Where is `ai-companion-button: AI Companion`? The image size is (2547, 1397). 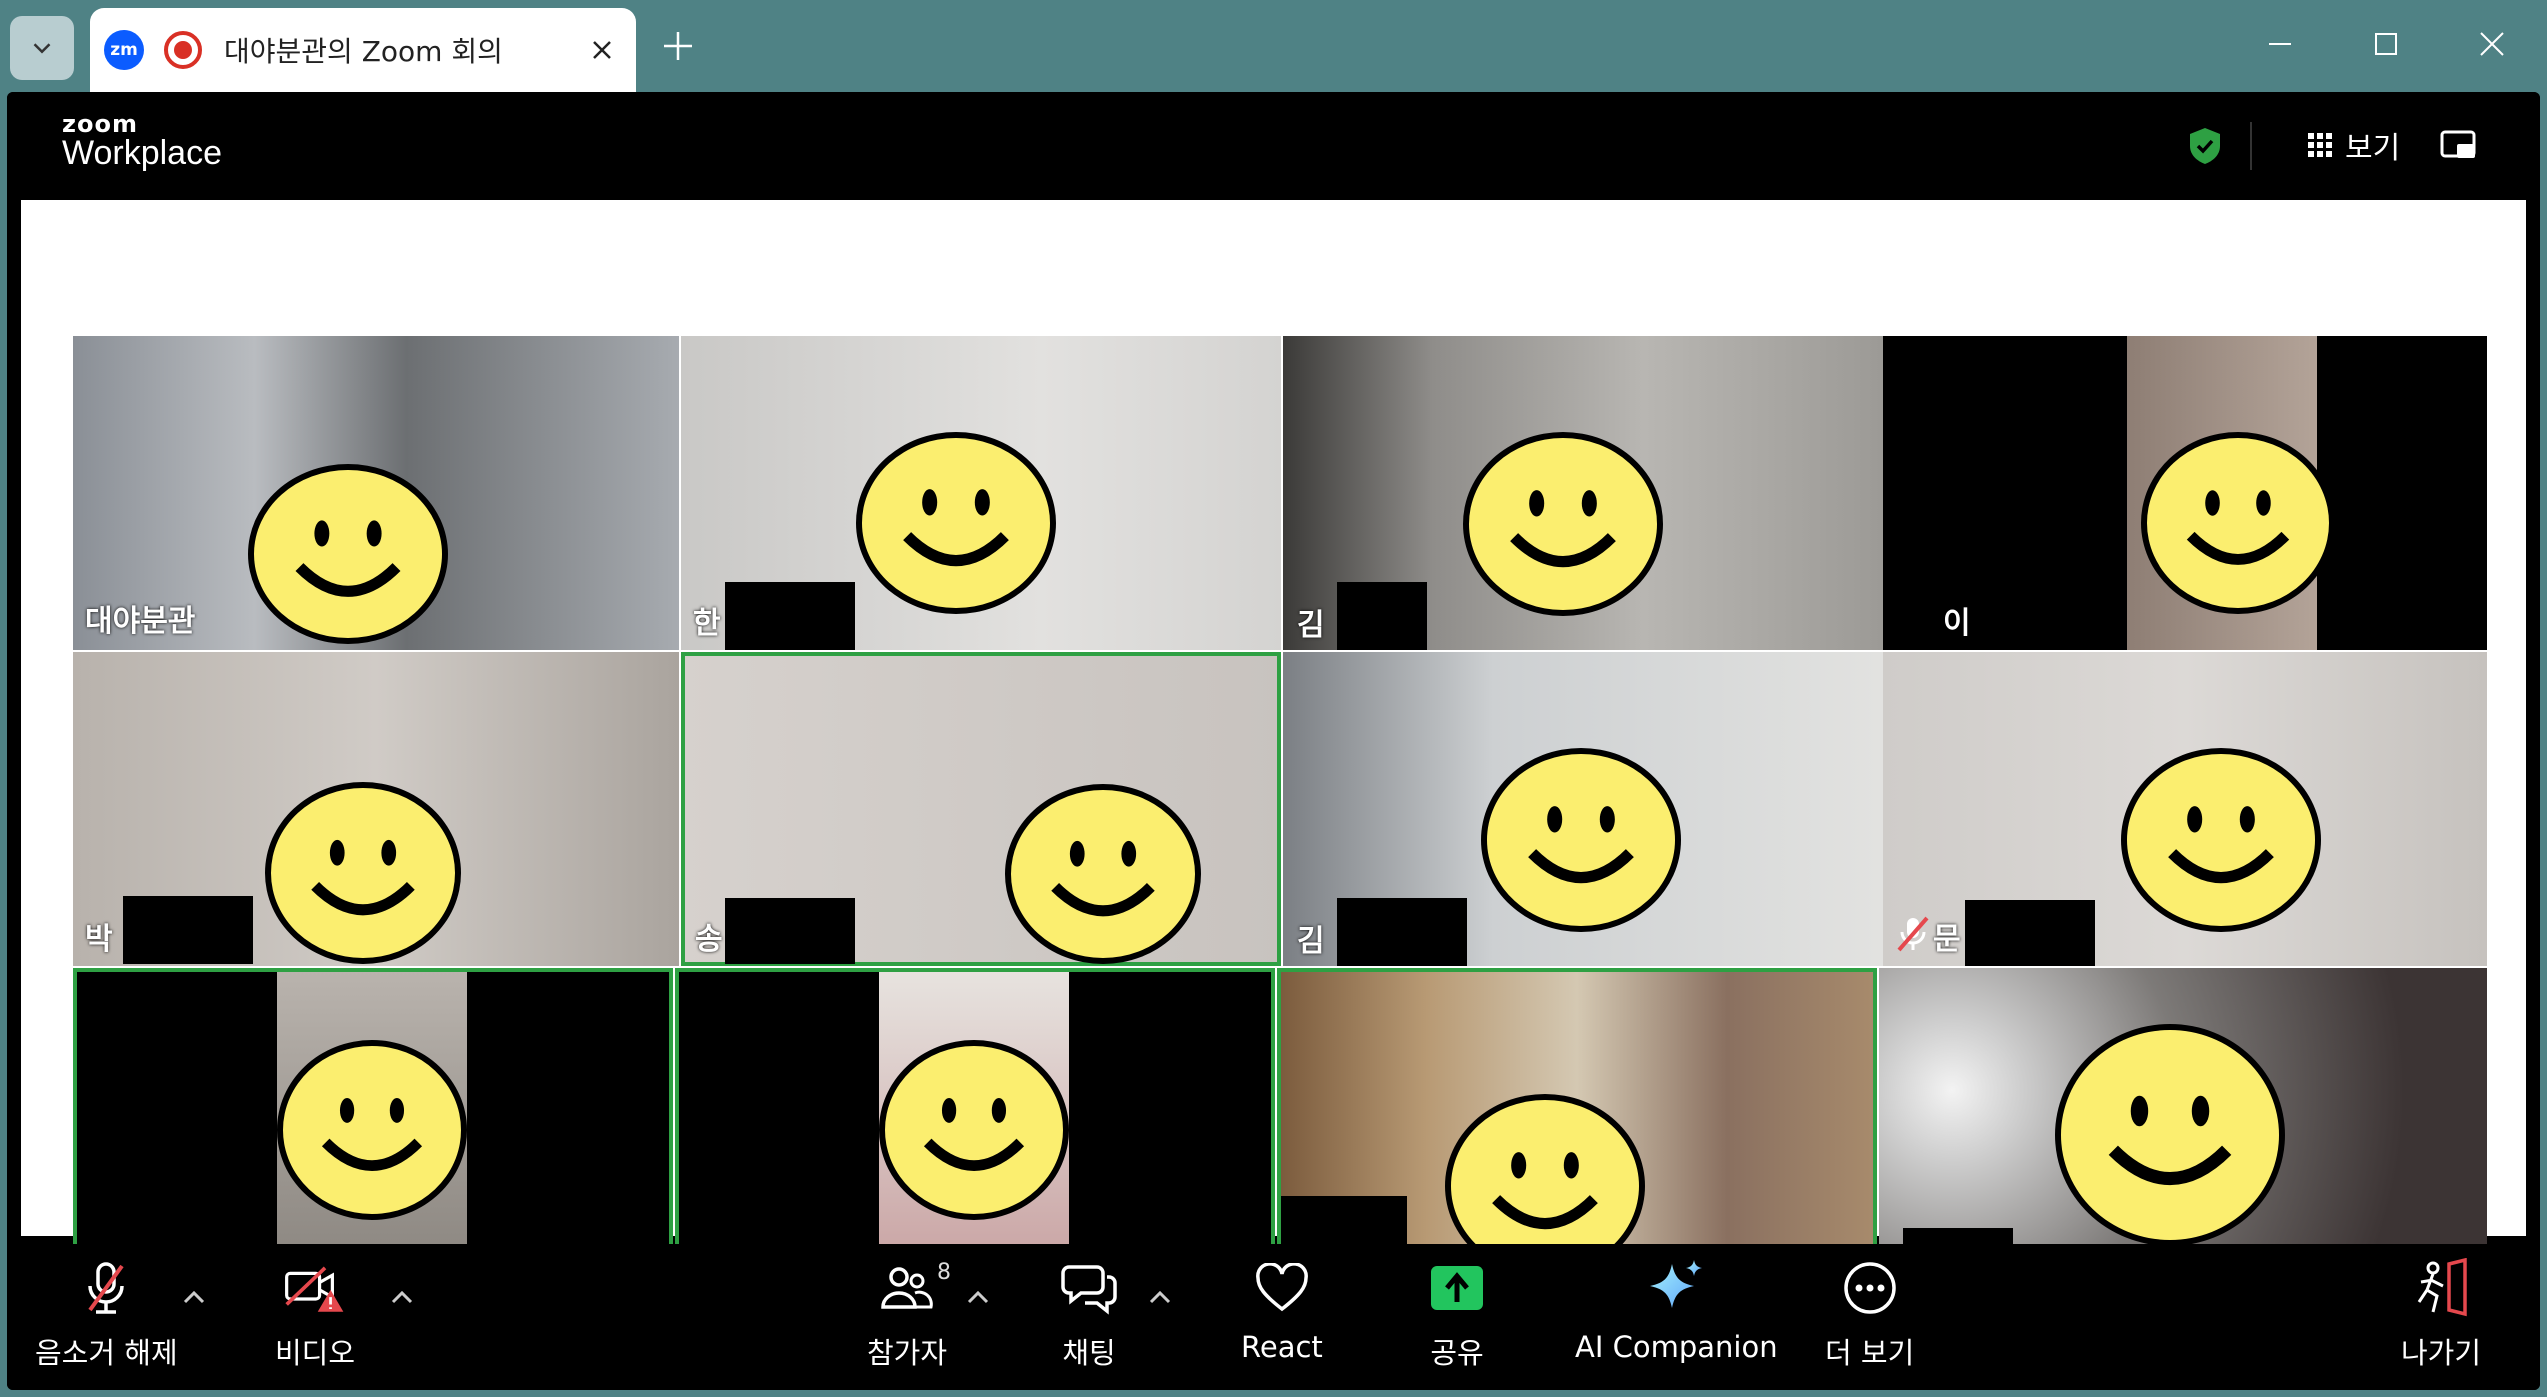
ai-companion-button: AI Companion is located at coordinates (1676, 1310).